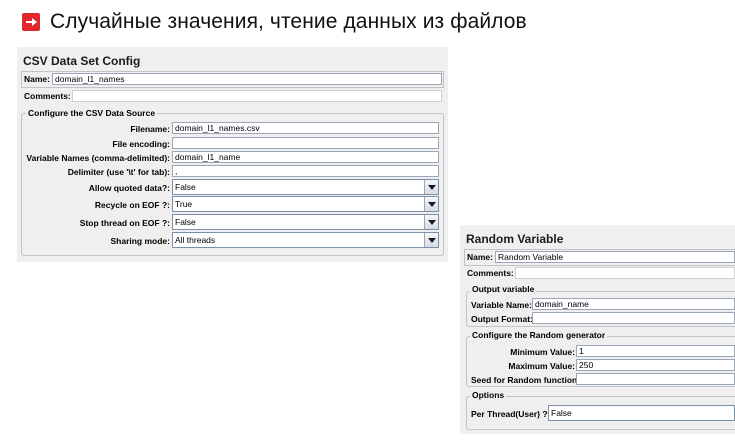 Image resolution: width=735 pixels, height=442 pixels. Describe the element at coordinates (257, 96) in the screenshot. I see `csv-comments-input` at that location.